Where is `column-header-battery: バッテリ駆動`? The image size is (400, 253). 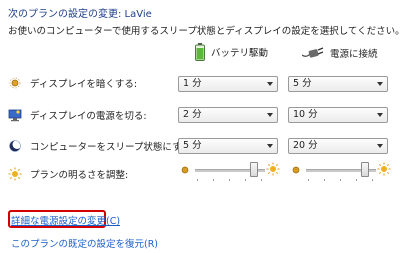 column-header-battery: バッテリ駆動 is located at coordinates (231, 52).